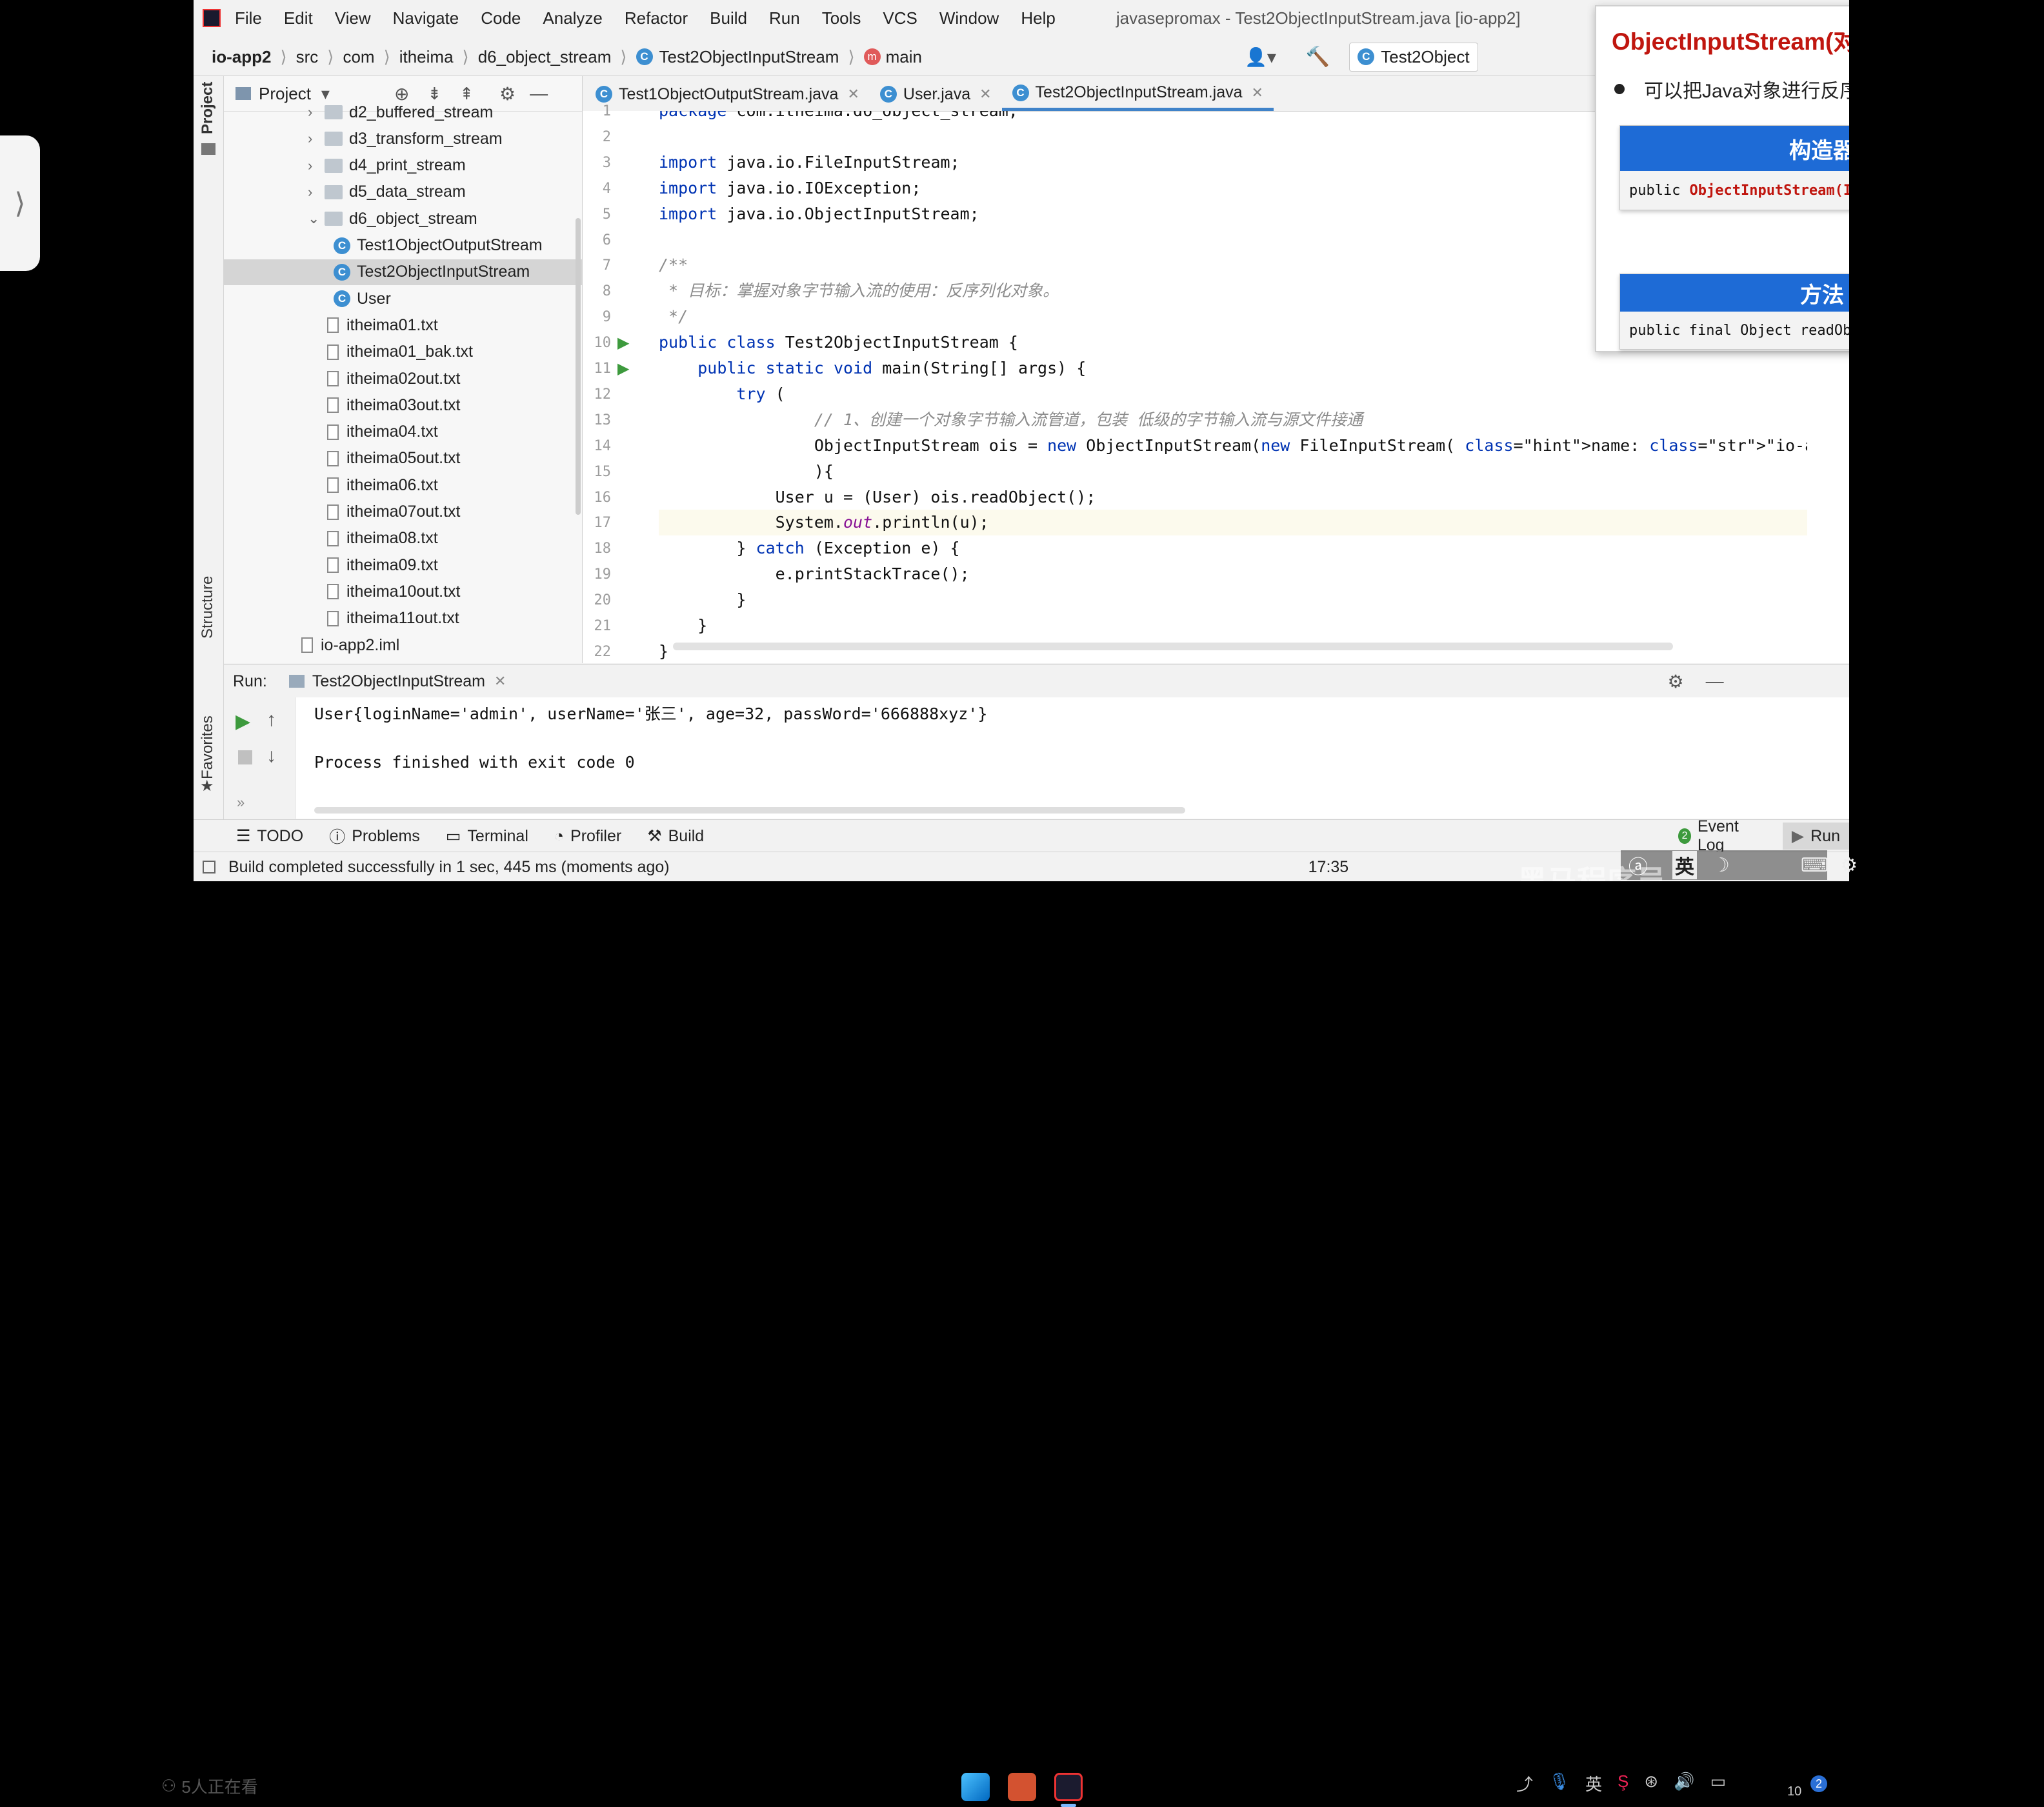 Image resolution: width=2044 pixels, height=1807 pixels. I want to click on tree-item: itheima01.txt, so click(331, 325).